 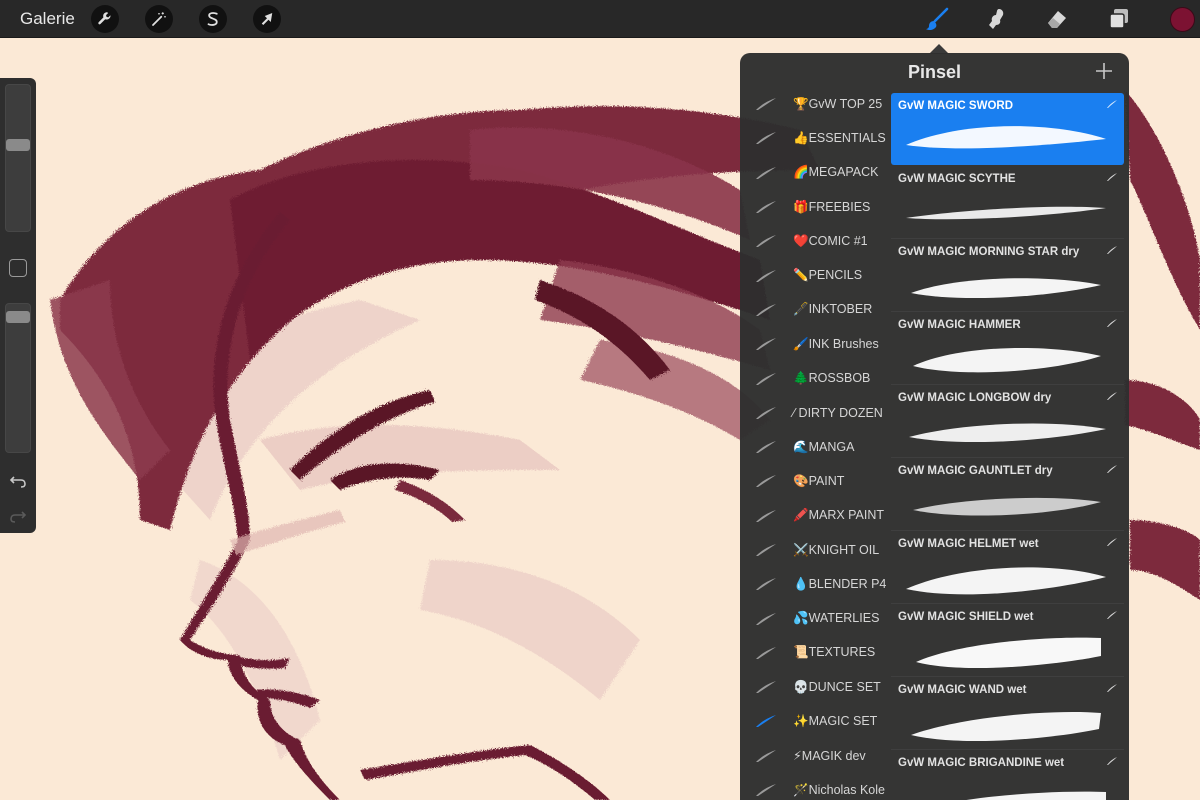 I want to click on brush-item: GvW MAGIC SWORD, so click(x=1007, y=129).